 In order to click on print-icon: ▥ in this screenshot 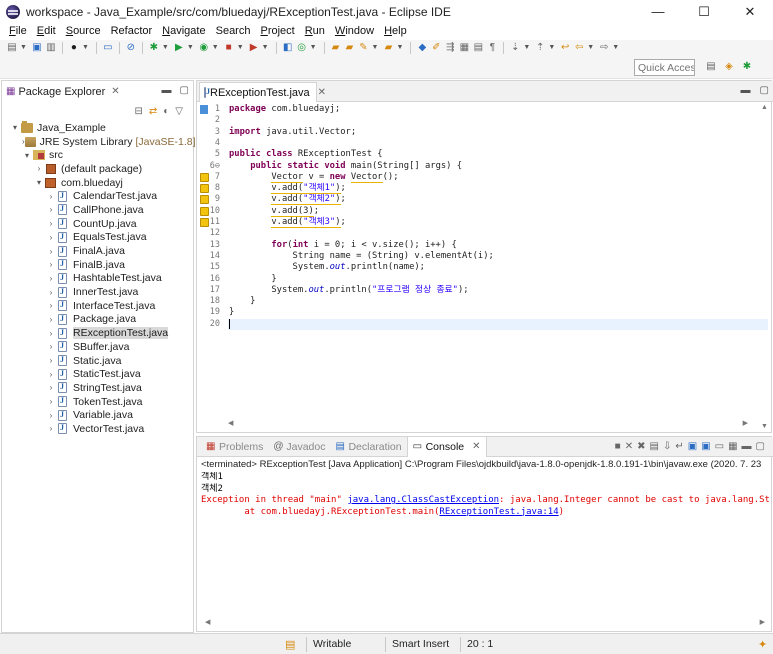, I will do `click(51, 48)`.